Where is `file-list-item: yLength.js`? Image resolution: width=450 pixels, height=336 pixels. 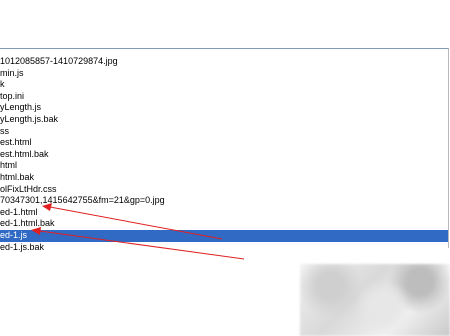
file-list-item: yLength.js is located at coordinates (224, 108).